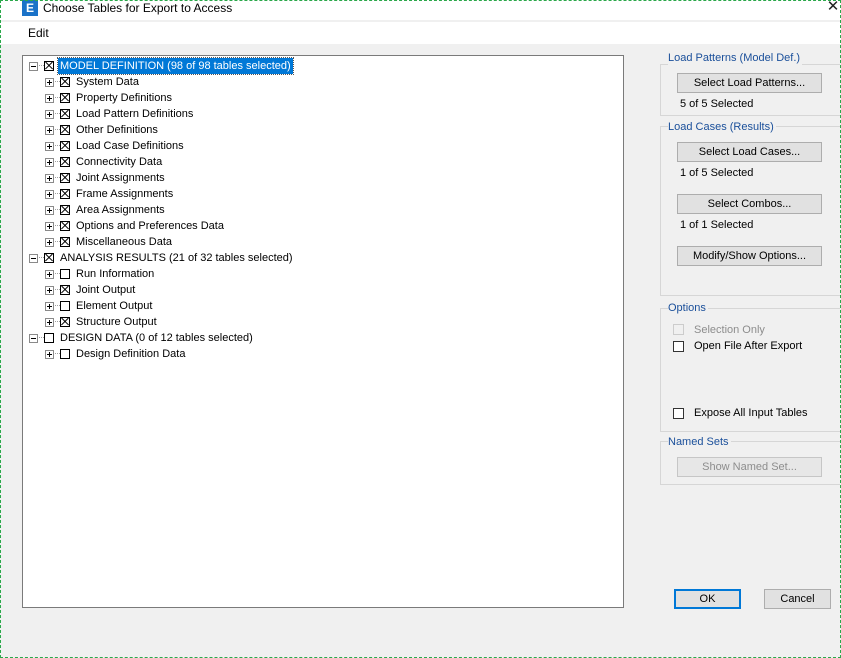 The width and height of the screenshot is (841, 658). What do you see at coordinates (138, 8) in the screenshot?
I see `window-title: Choose Tables for Export to Access` at bounding box center [138, 8].